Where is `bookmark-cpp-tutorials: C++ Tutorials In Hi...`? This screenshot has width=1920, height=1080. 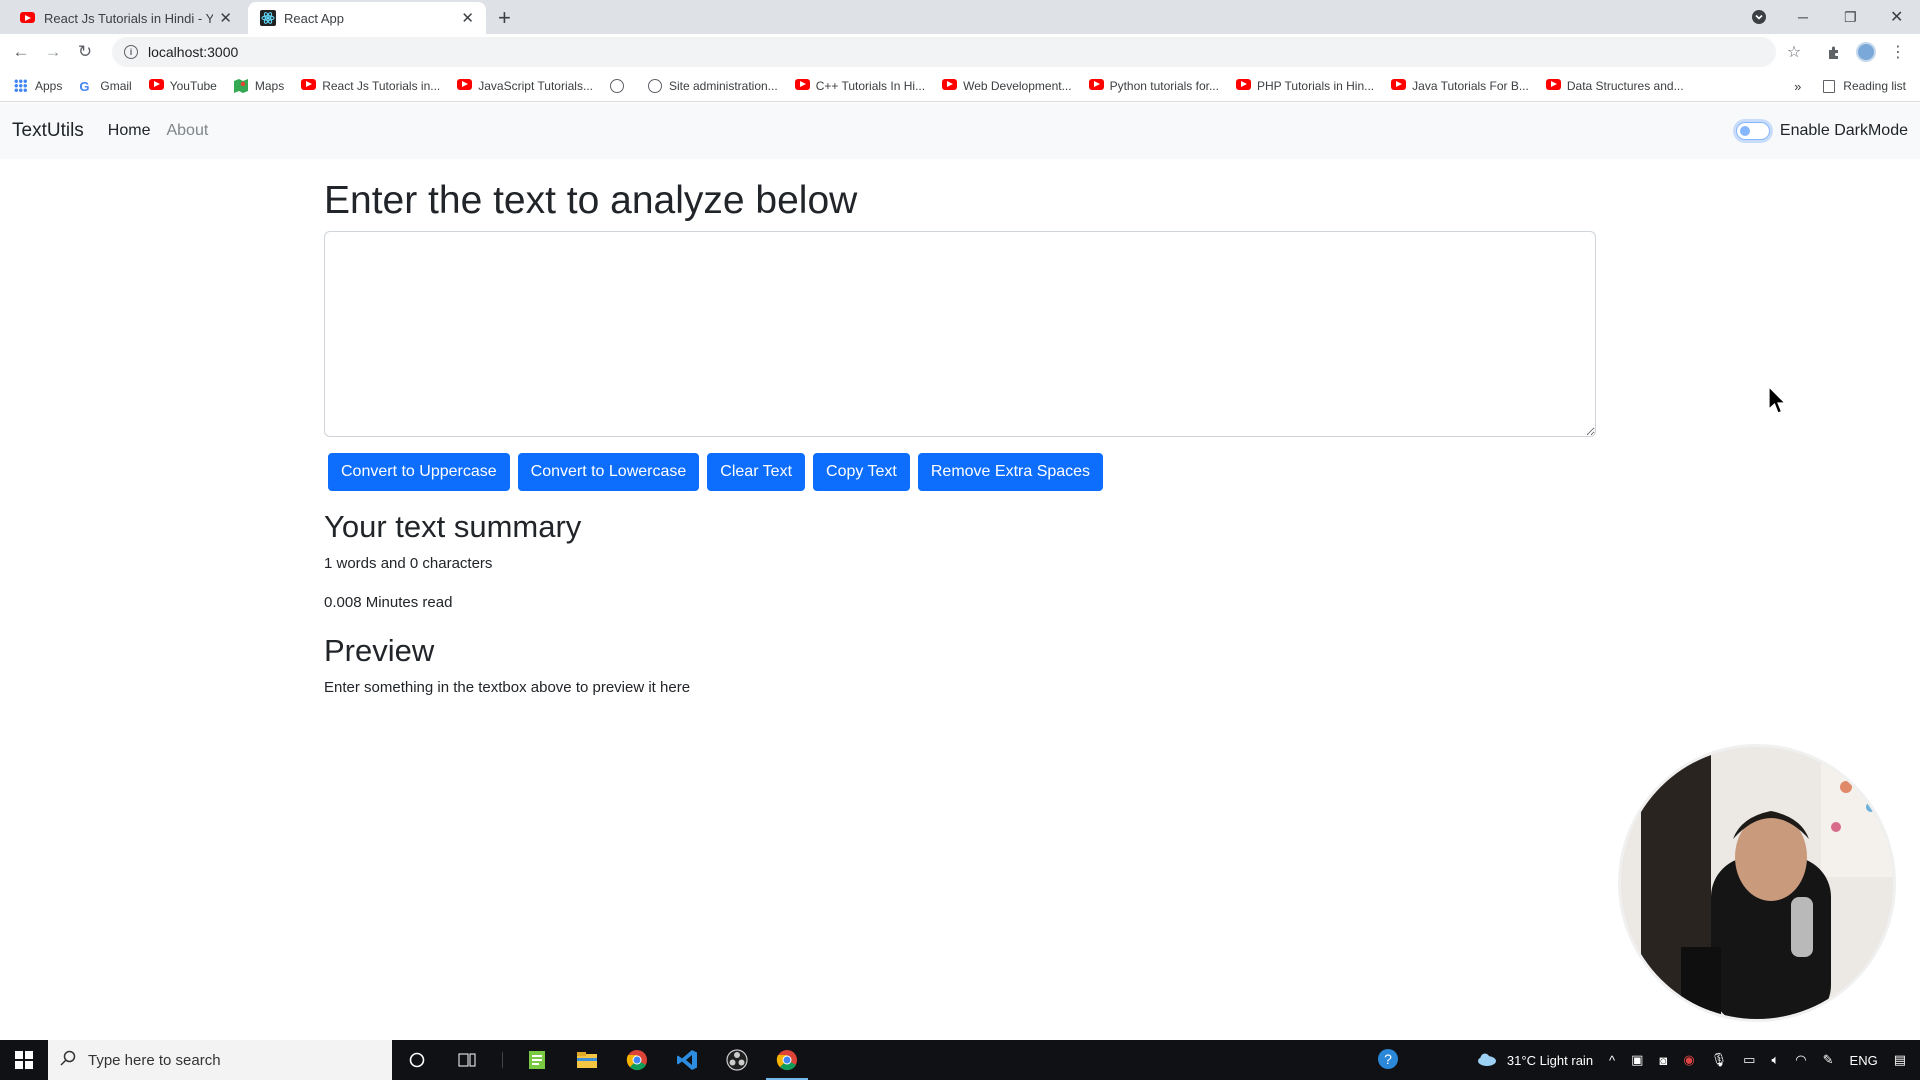
bookmark-cpp-tutorials: C++ Tutorials In Hi... is located at coordinates (859, 85).